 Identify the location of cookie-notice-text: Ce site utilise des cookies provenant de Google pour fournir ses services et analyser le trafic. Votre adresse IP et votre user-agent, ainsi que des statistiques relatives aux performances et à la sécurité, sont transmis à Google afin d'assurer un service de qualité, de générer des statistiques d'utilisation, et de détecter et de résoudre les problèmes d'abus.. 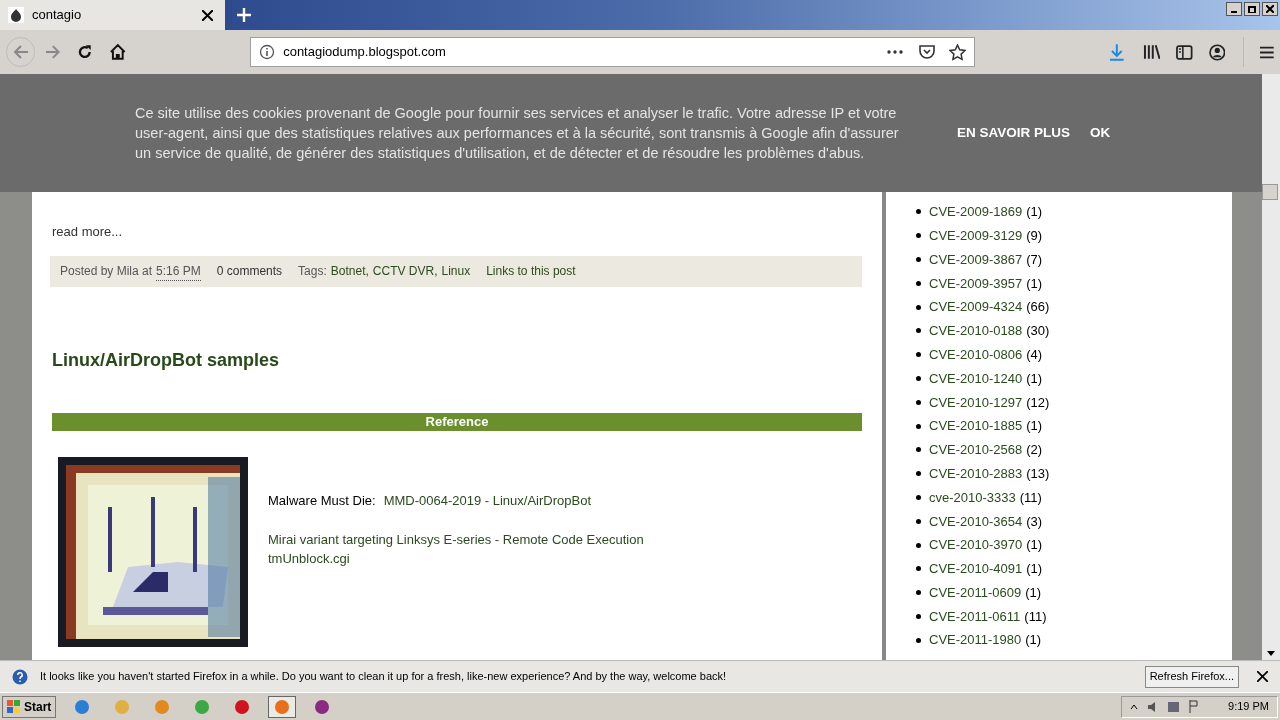
(517, 133).